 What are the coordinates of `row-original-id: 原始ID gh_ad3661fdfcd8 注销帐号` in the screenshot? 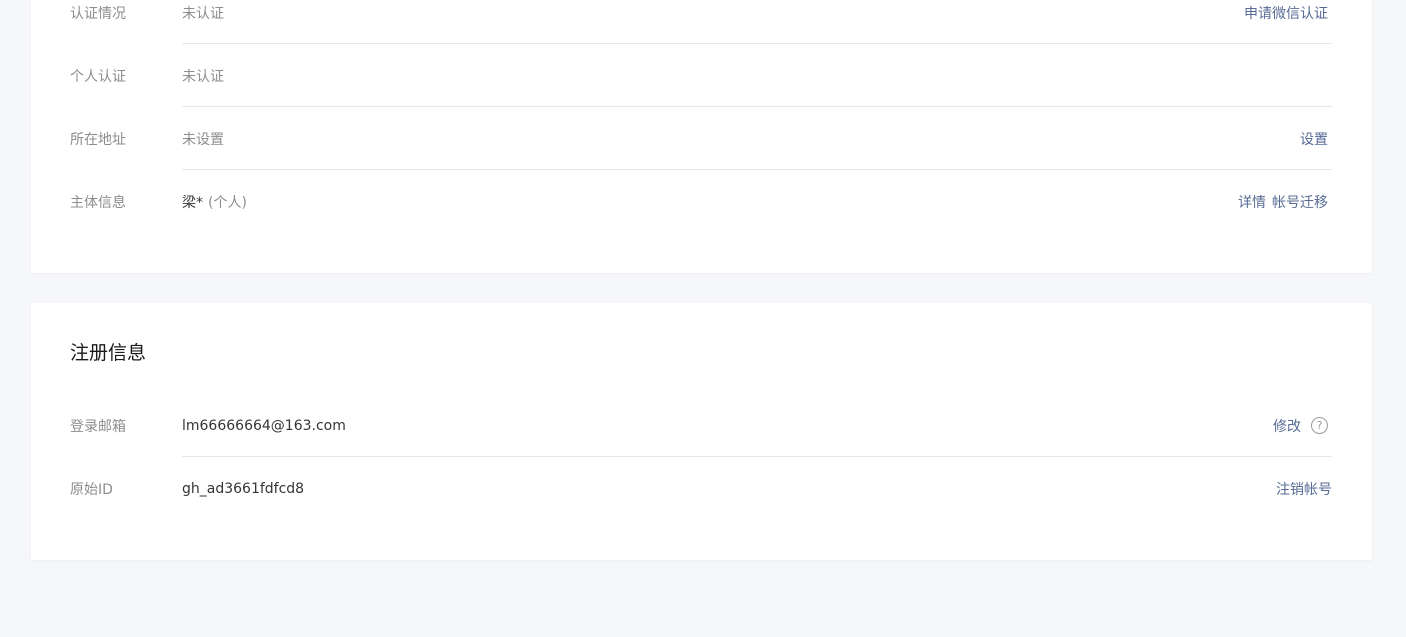 It's located at (701, 488).